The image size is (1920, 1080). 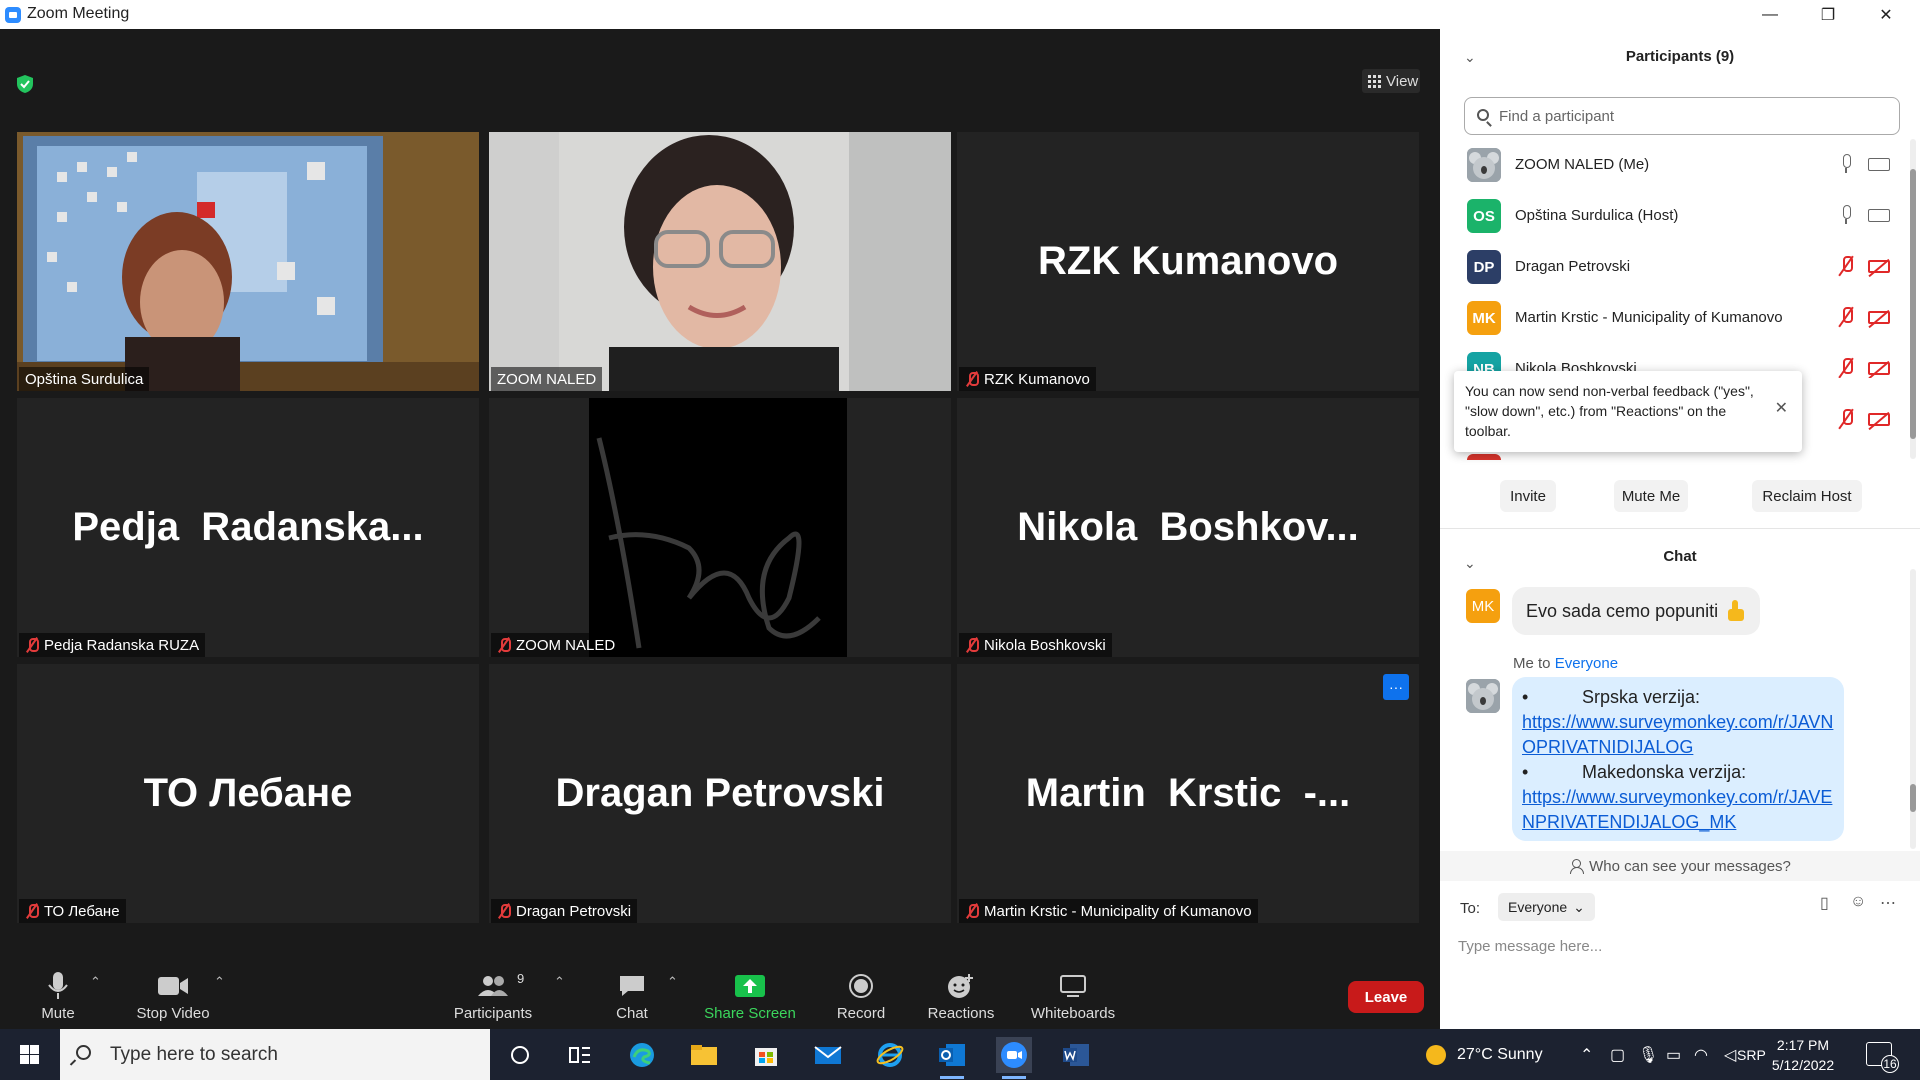 What do you see at coordinates (1586, 663) in the screenshot?
I see `recipient-link: Everyone` at bounding box center [1586, 663].